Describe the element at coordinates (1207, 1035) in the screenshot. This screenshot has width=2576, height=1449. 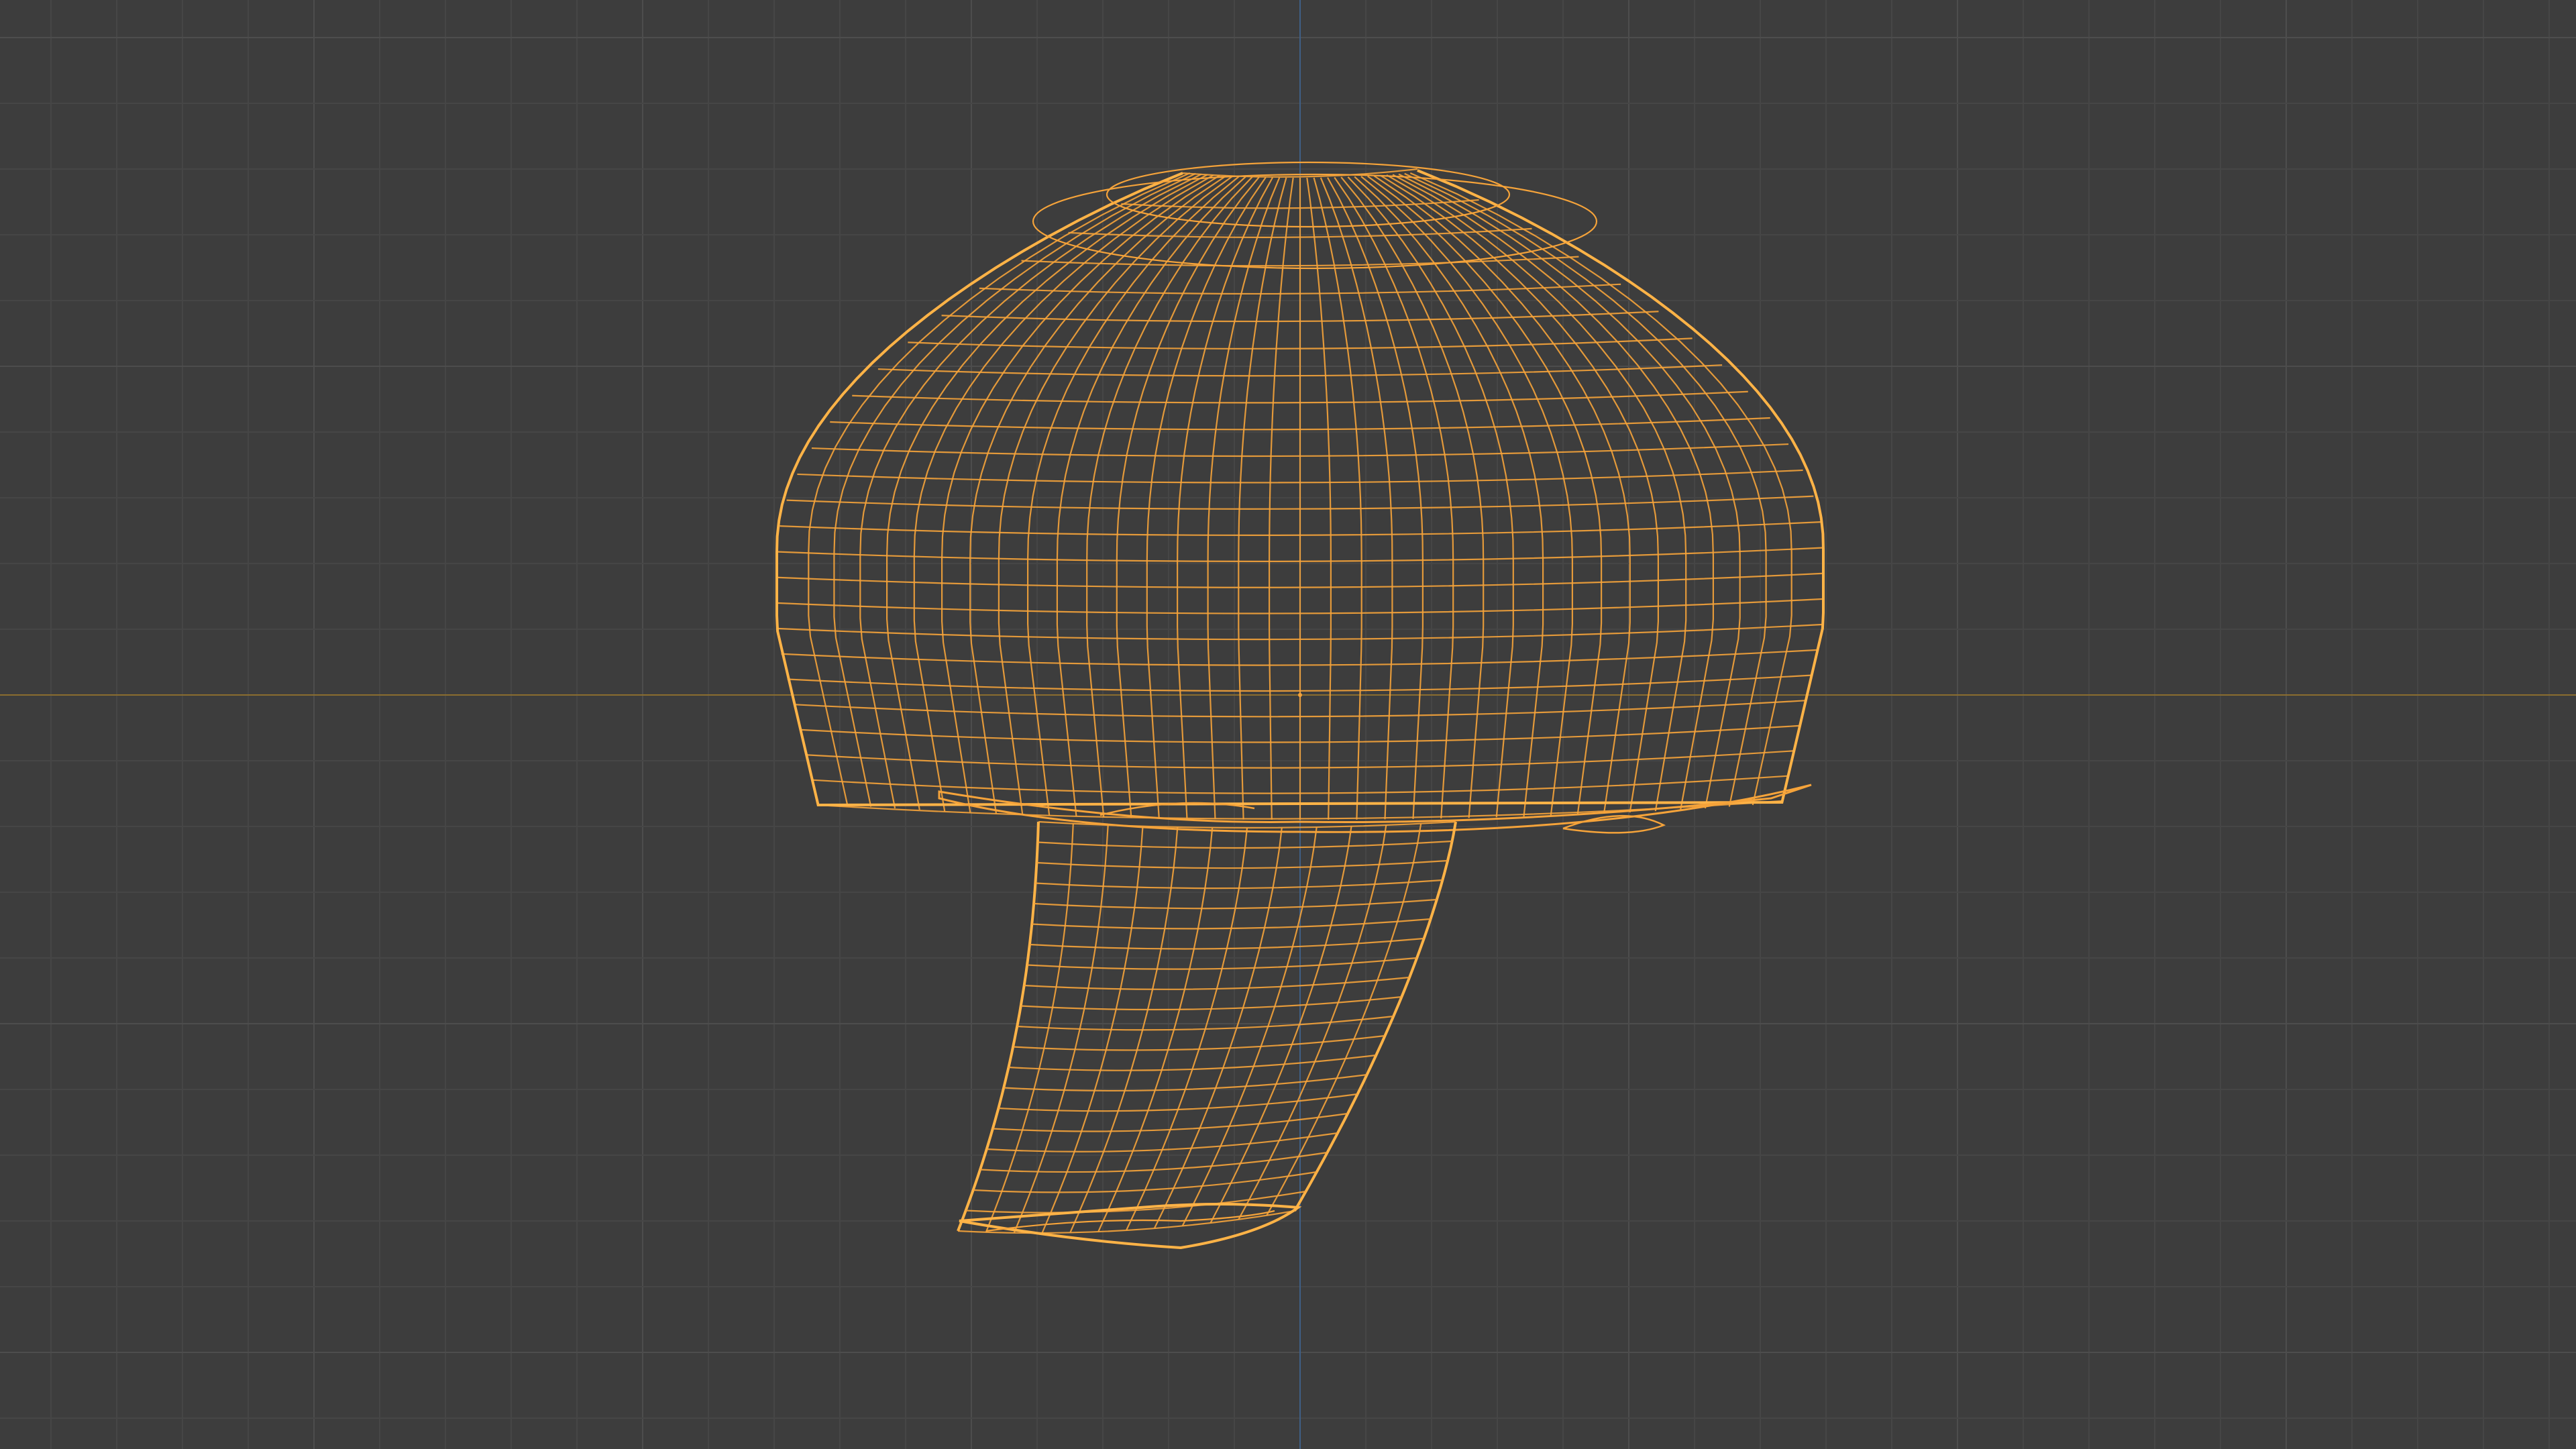
I see `mushroom-stem-mesh` at that location.